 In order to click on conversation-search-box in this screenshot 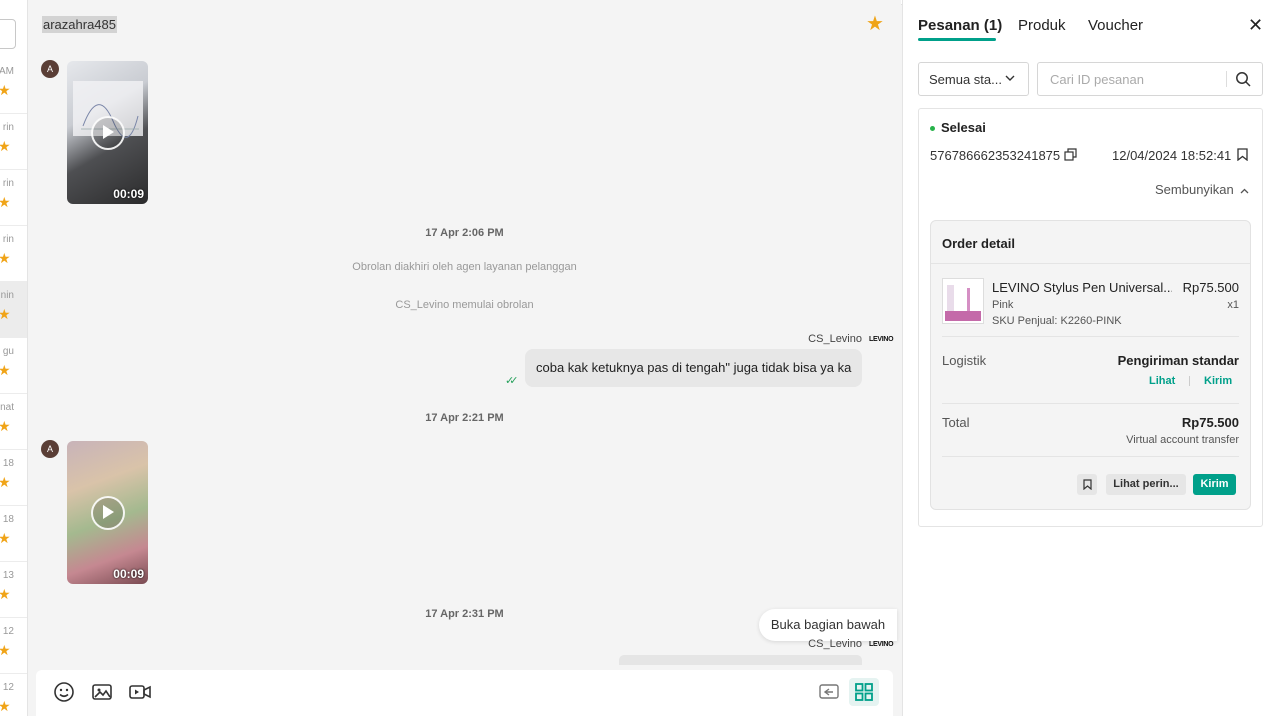, I will do `click(8, 34)`.